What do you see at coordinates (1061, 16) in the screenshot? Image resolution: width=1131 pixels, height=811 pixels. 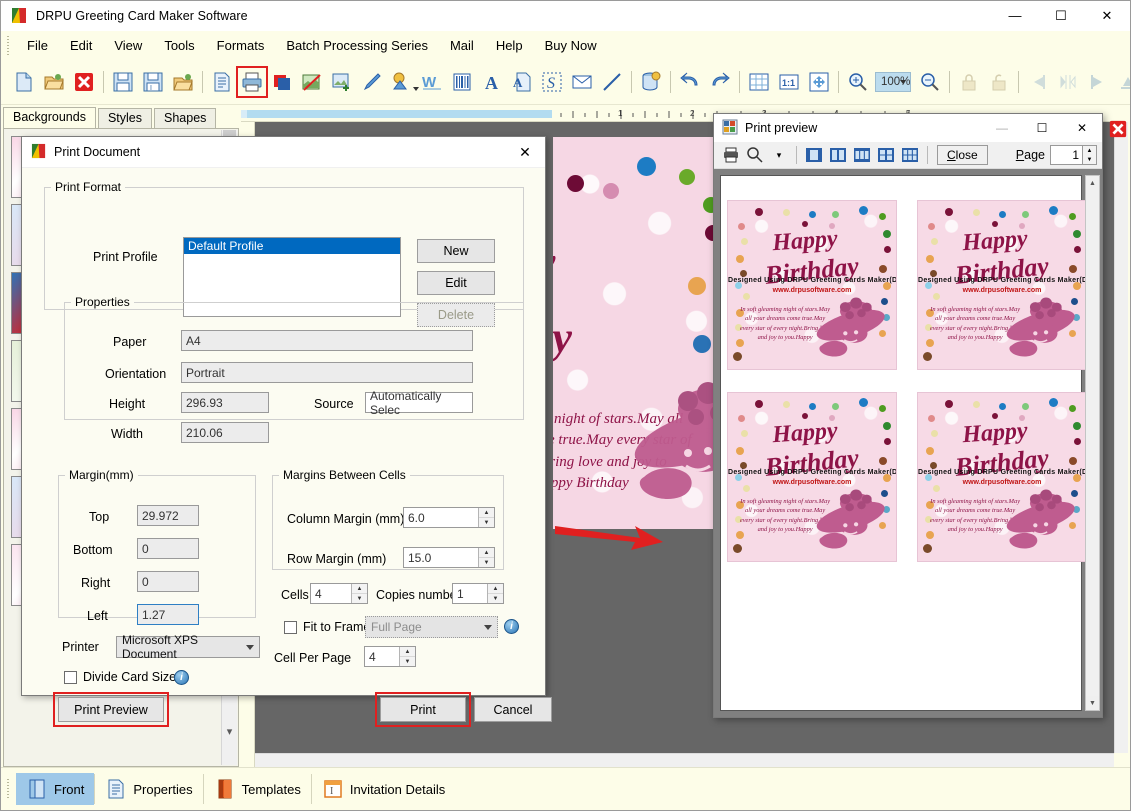 I see `maximize-button: ☐` at bounding box center [1061, 16].